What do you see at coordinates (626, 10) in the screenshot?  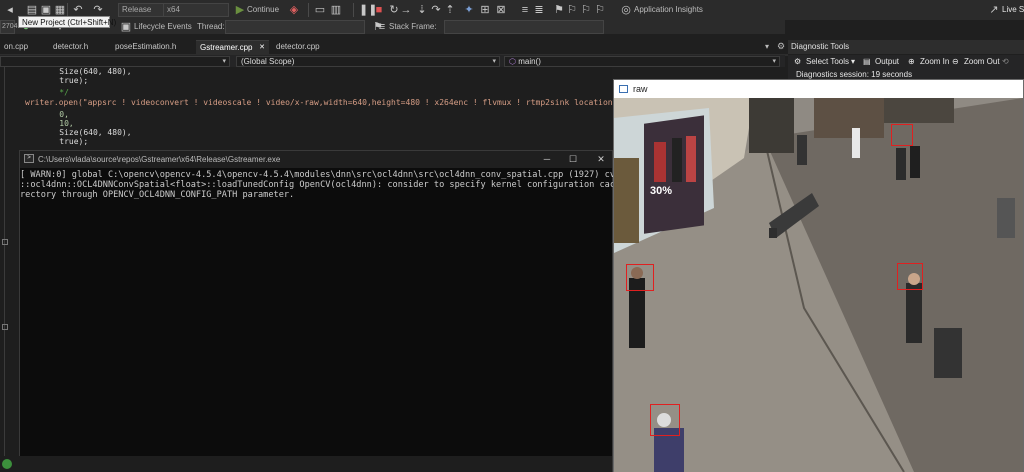 I see `insights-icon: ◎` at bounding box center [626, 10].